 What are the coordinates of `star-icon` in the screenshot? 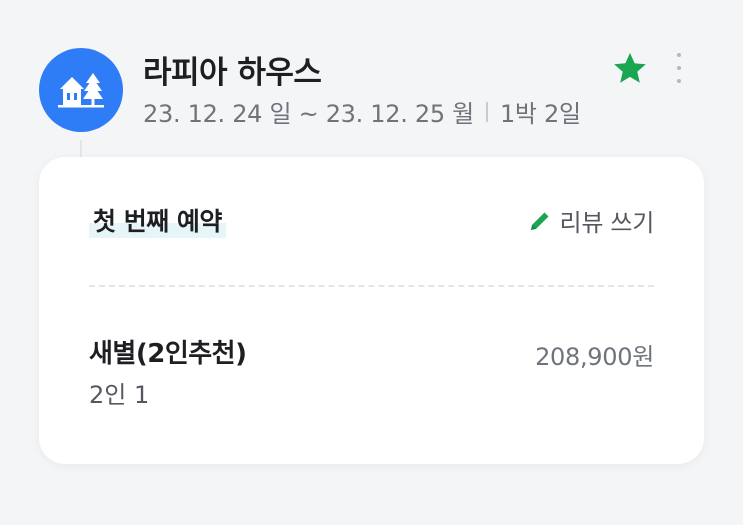 It's located at (630, 67).